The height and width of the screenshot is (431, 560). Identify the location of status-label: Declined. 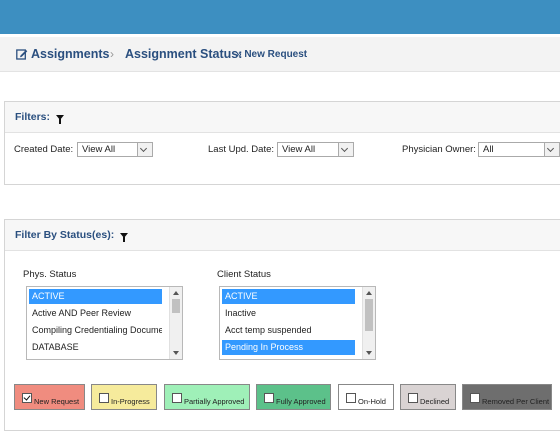
(435, 401).